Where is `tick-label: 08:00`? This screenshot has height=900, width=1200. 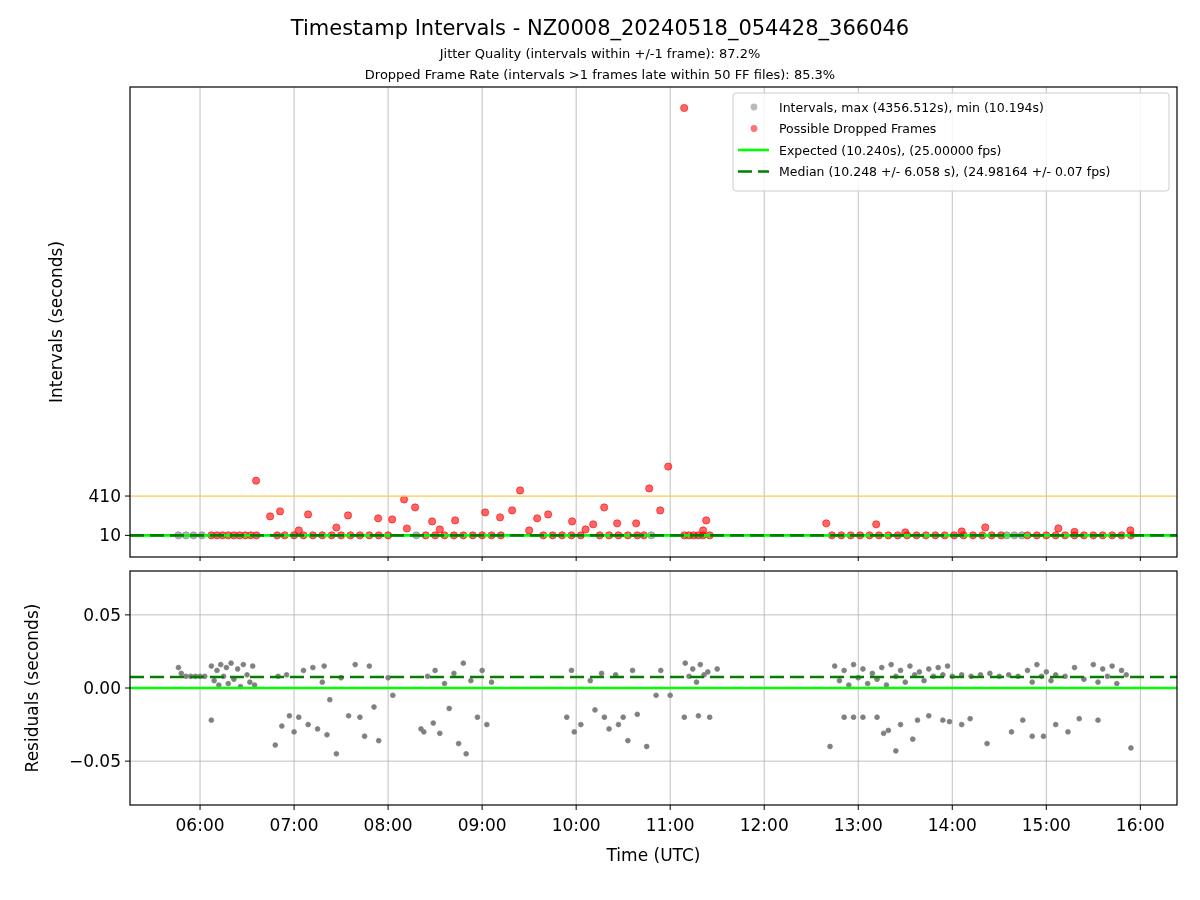
tick-label: 08:00 is located at coordinates (388, 825).